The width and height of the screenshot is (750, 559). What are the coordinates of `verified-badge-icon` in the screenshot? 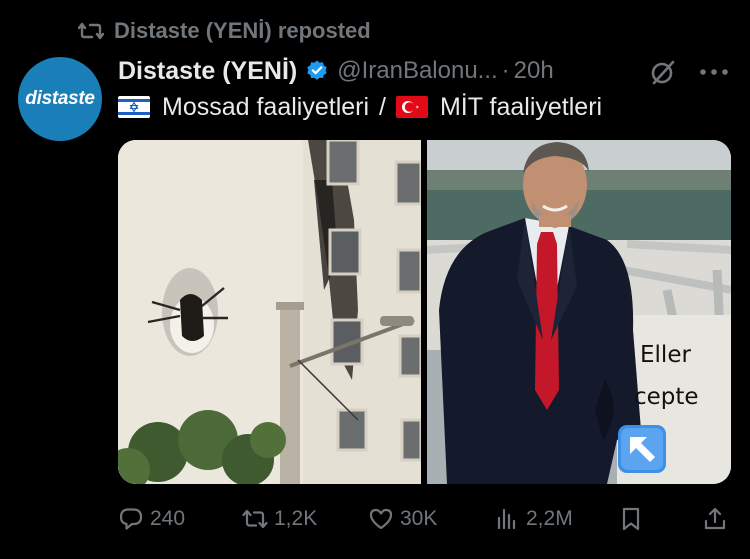 It's located at (317, 71).